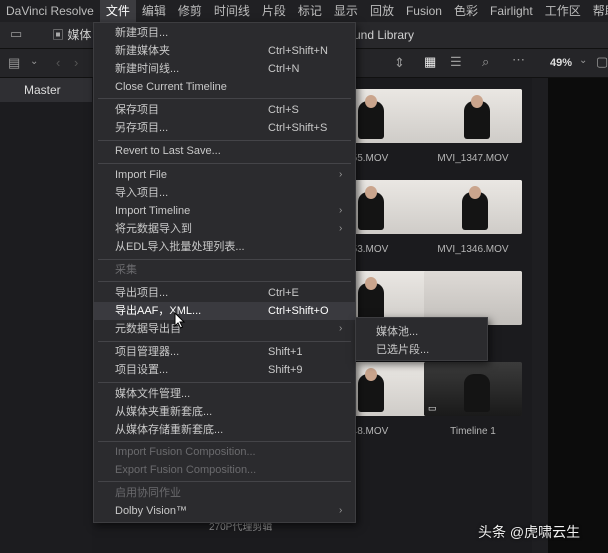 The height and width of the screenshot is (553, 608). I want to click on menu-item-export-project: 导出项目... Ctrl+E, so click(224, 293).